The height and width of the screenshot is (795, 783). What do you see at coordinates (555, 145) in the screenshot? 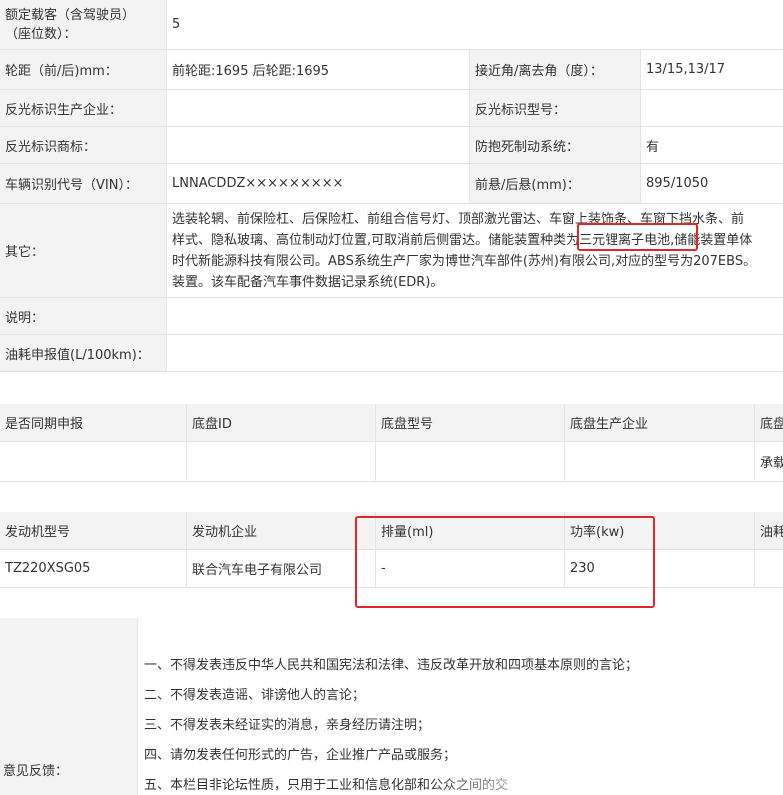
I see `label-abs-system: 防抱死制动系统：` at bounding box center [555, 145].